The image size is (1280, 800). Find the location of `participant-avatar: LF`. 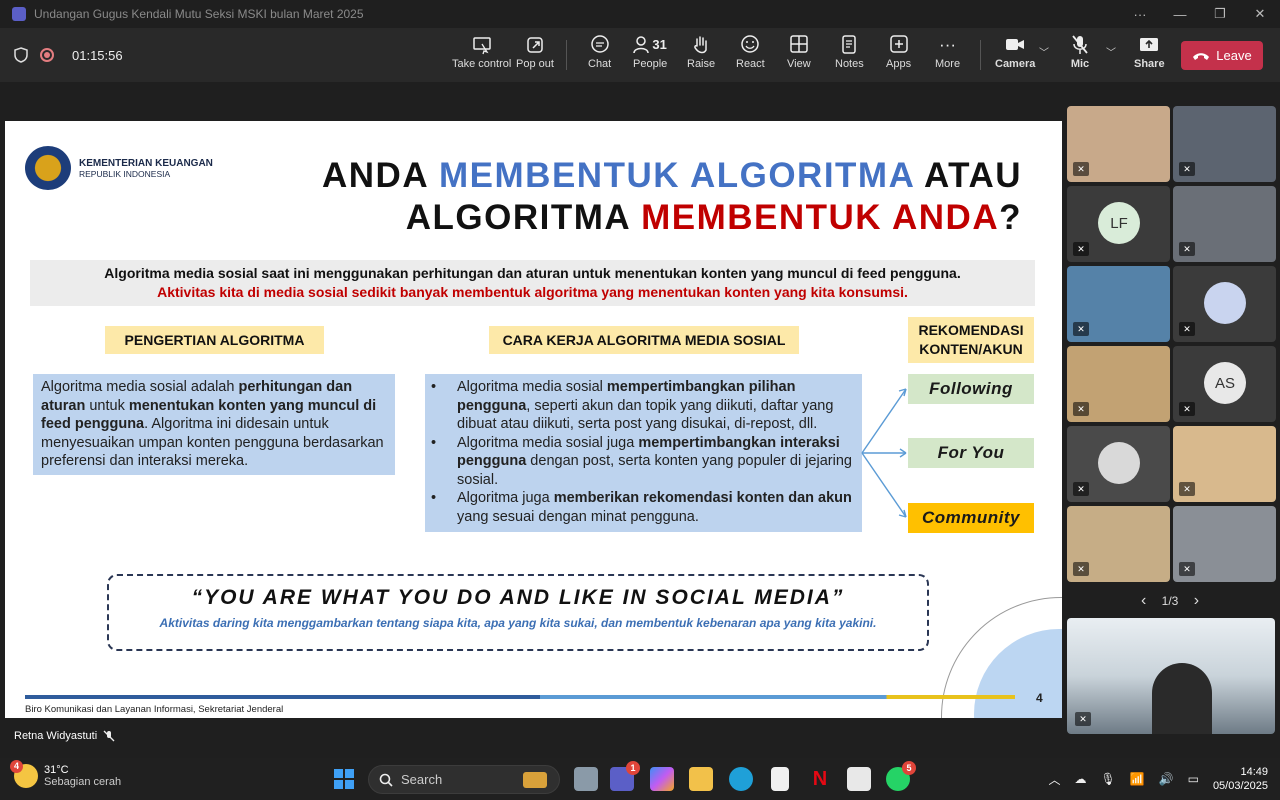

participant-avatar: LF is located at coordinates (1119, 223).